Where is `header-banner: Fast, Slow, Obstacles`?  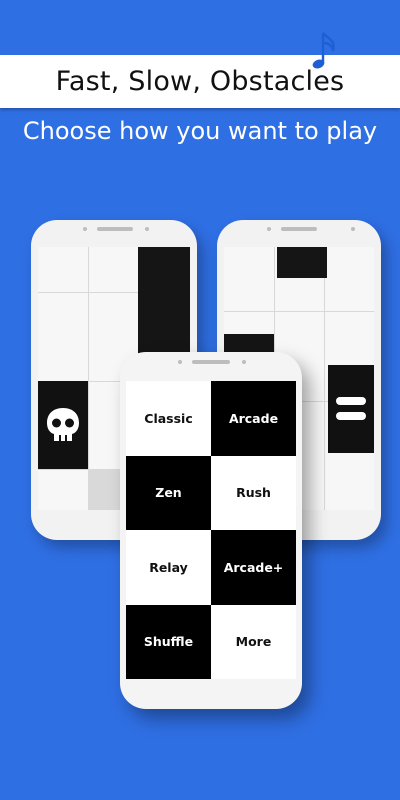
header-banner: Fast, Slow, Obstacles is located at coordinates (200, 70).